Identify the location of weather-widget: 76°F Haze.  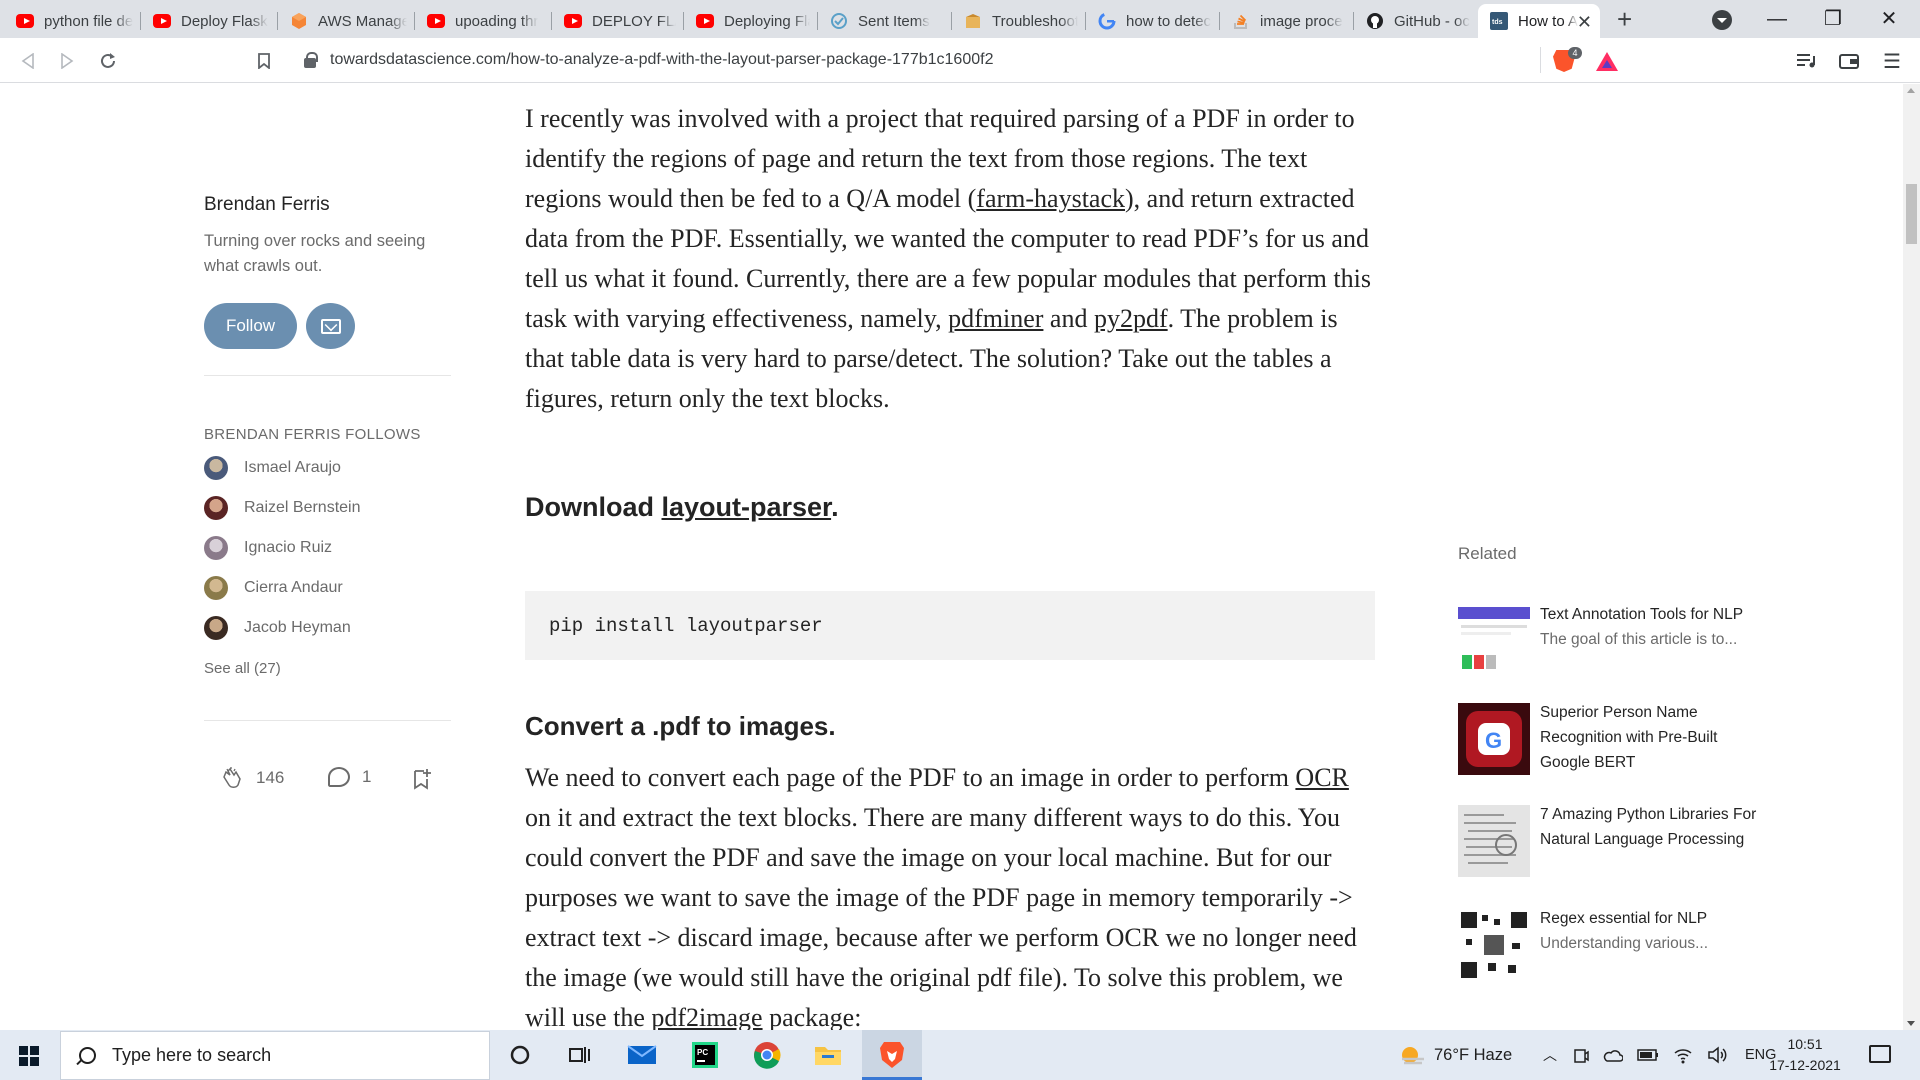
(1455, 1055).